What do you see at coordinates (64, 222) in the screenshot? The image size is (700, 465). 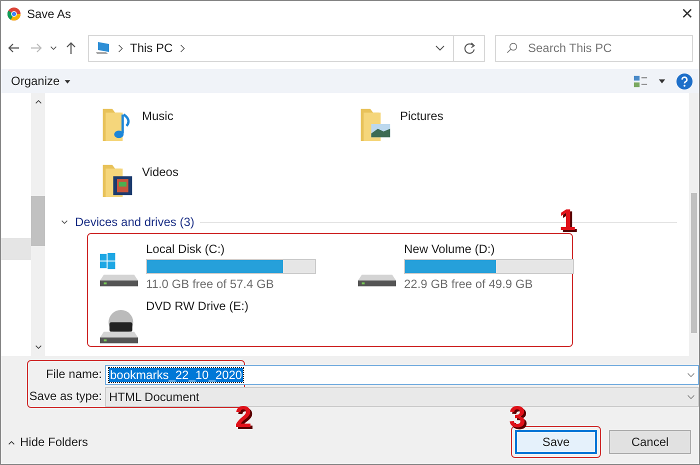 I see `collapse-icon` at bounding box center [64, 222].